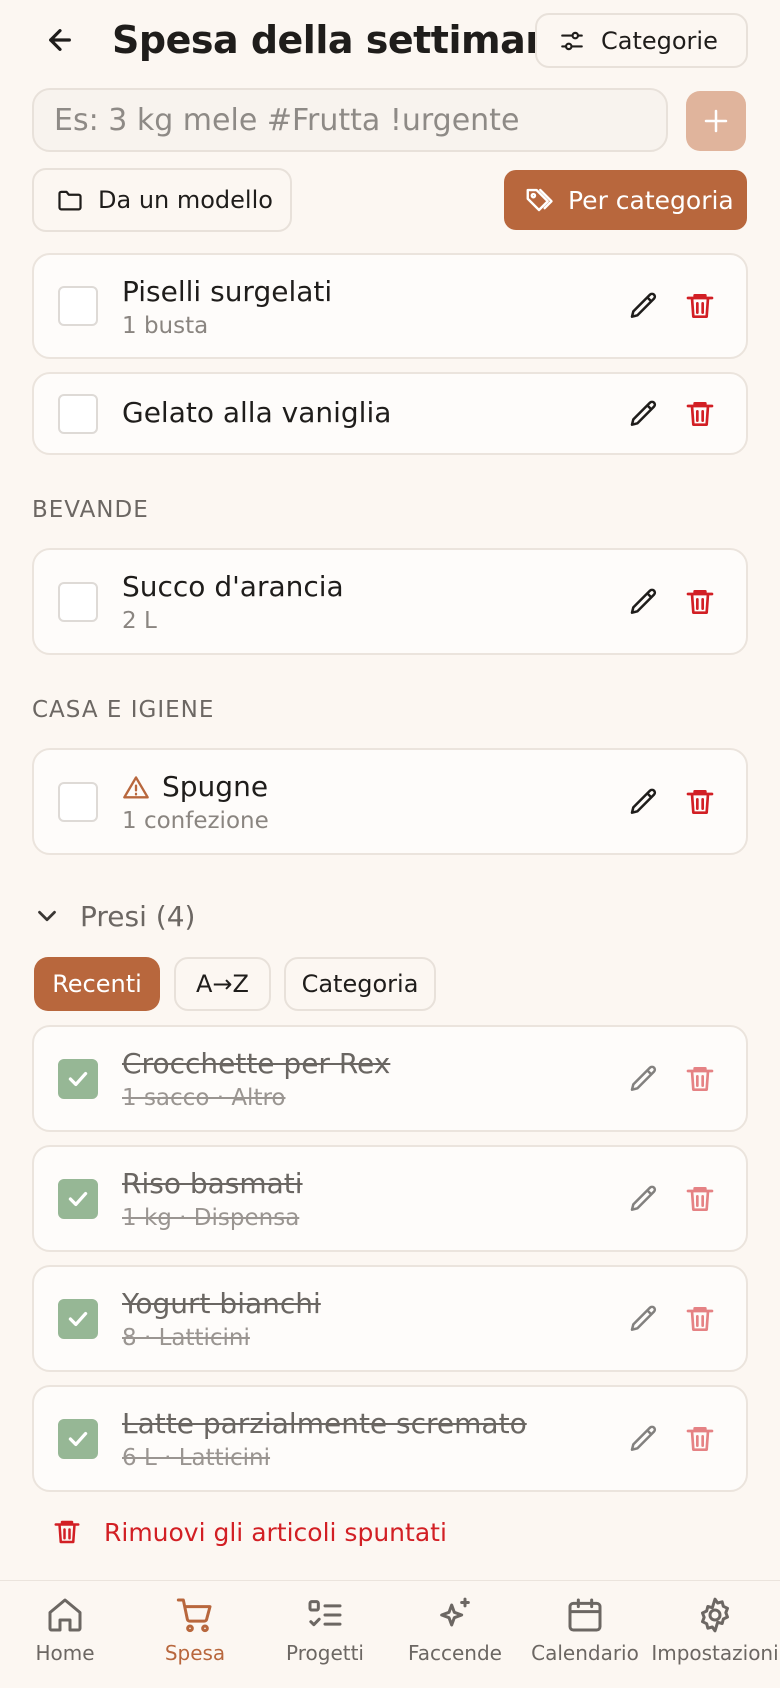 This screenshot has width=780, height=1688. I want to click on nav-label: Progetti, so click(325, 1653).